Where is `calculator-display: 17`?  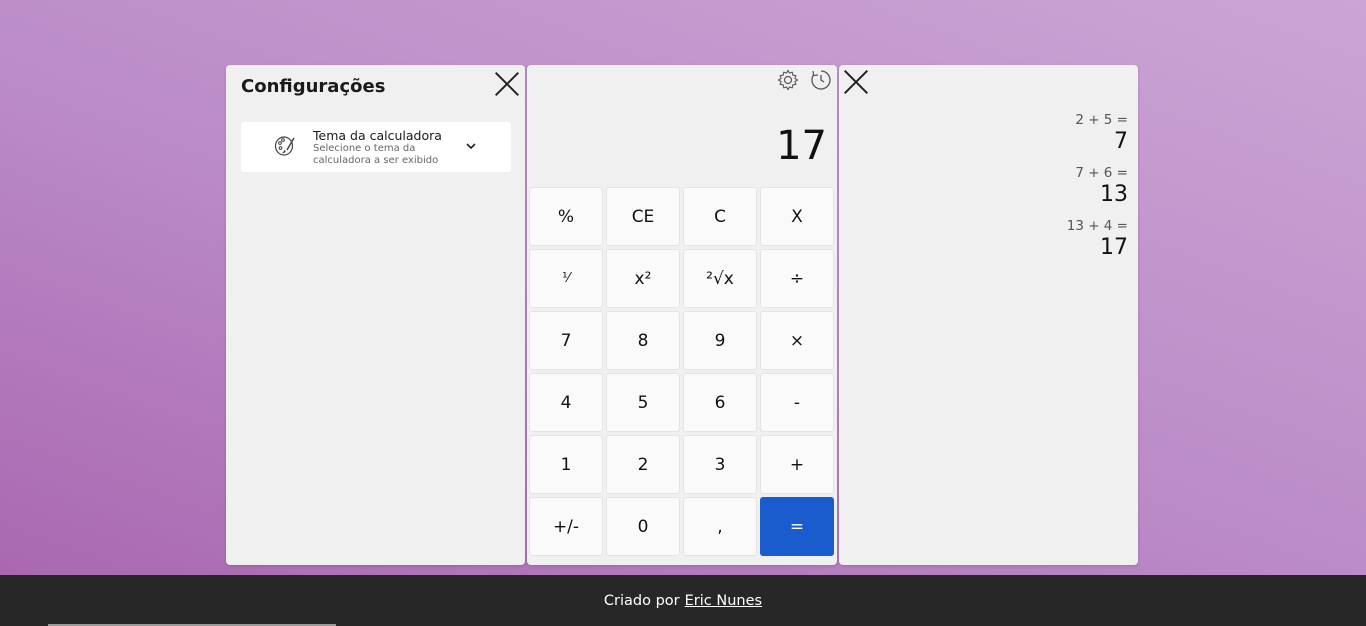 calculator-display: 17 is located at coordinates (801, 146).